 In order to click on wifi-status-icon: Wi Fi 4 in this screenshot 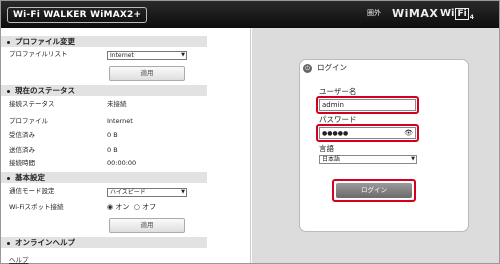, I will do `click(457, 13)`.